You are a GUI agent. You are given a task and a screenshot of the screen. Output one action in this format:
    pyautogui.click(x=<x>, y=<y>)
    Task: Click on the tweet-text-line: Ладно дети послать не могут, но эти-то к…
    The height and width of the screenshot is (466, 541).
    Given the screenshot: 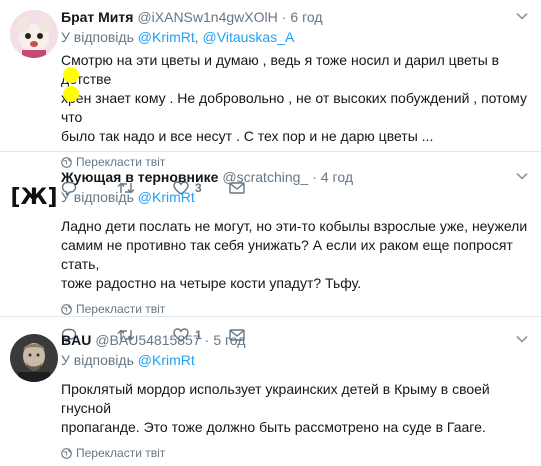 What is the action you would take?
    pyautogui.click(x=294, y=226)
    